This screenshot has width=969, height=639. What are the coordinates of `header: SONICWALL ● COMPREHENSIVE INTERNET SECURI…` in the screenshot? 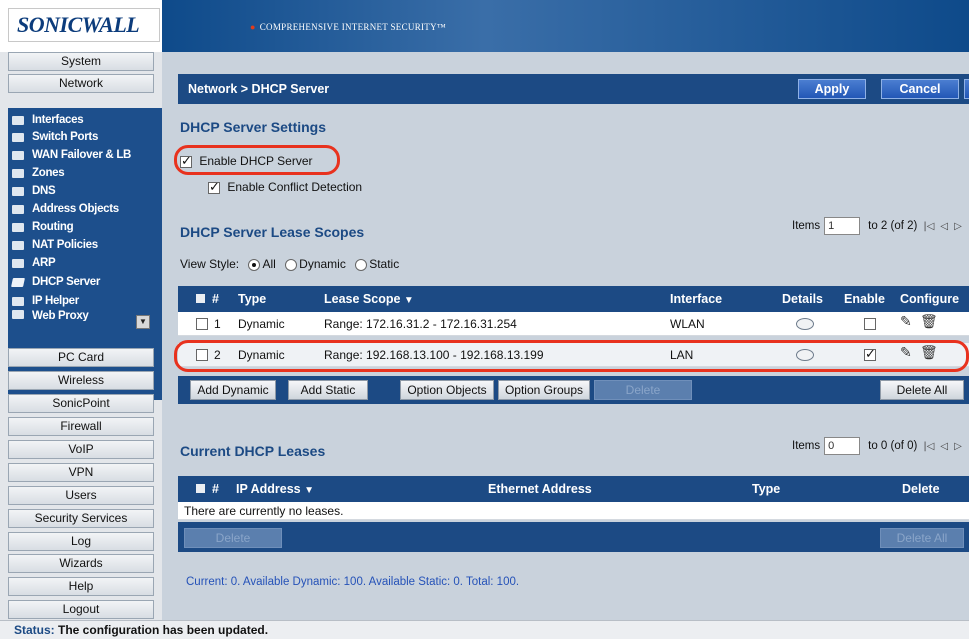 It's located at (484, 26).